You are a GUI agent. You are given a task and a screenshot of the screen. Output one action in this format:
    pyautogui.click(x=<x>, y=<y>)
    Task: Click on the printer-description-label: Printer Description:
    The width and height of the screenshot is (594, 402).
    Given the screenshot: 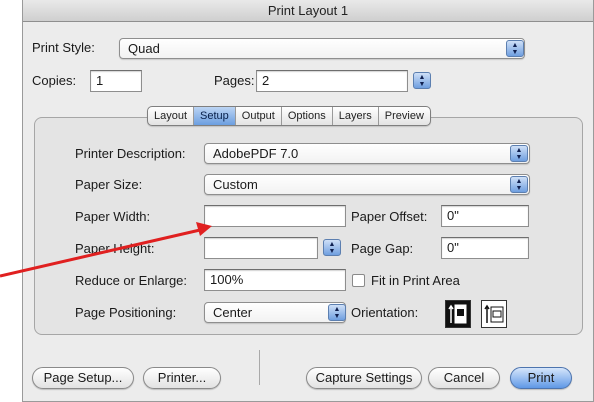 What is the action you would take?
    pyautogui.click(x=130, y=153)
    